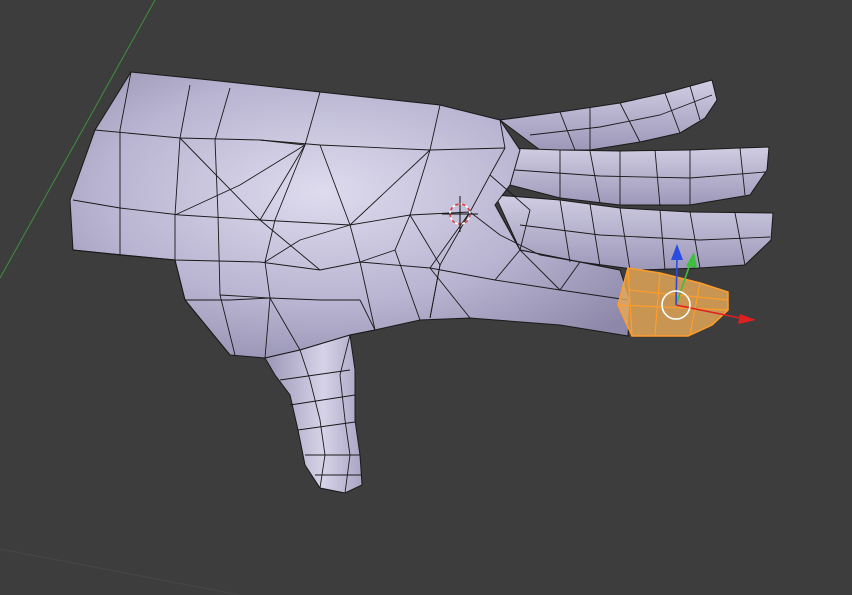 The height and width of the screenshot is (595, 852). I want to click on finger-pinky, so click(608, 115).